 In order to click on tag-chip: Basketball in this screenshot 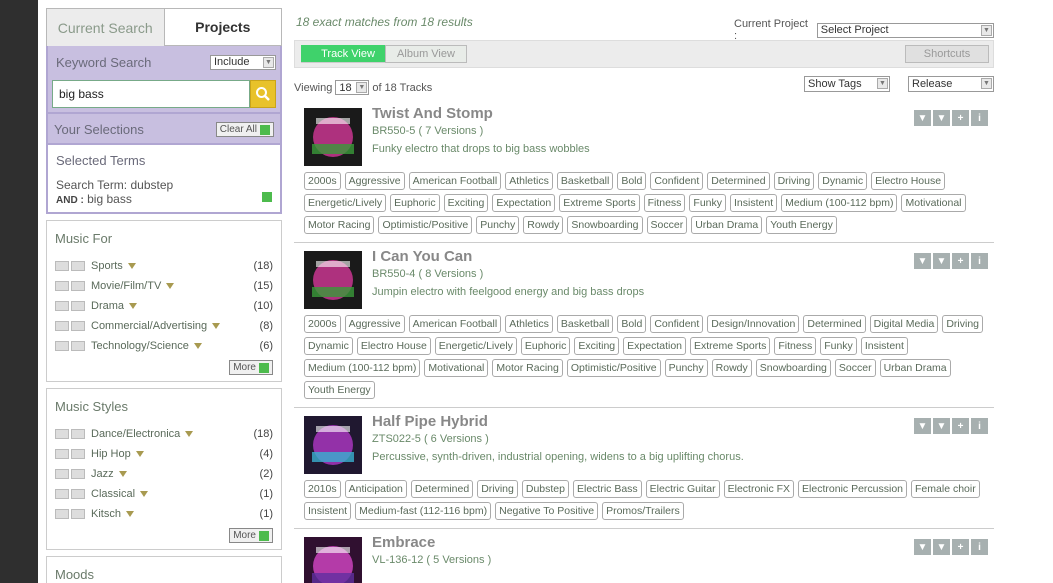, I will do `click(585, 324)`.